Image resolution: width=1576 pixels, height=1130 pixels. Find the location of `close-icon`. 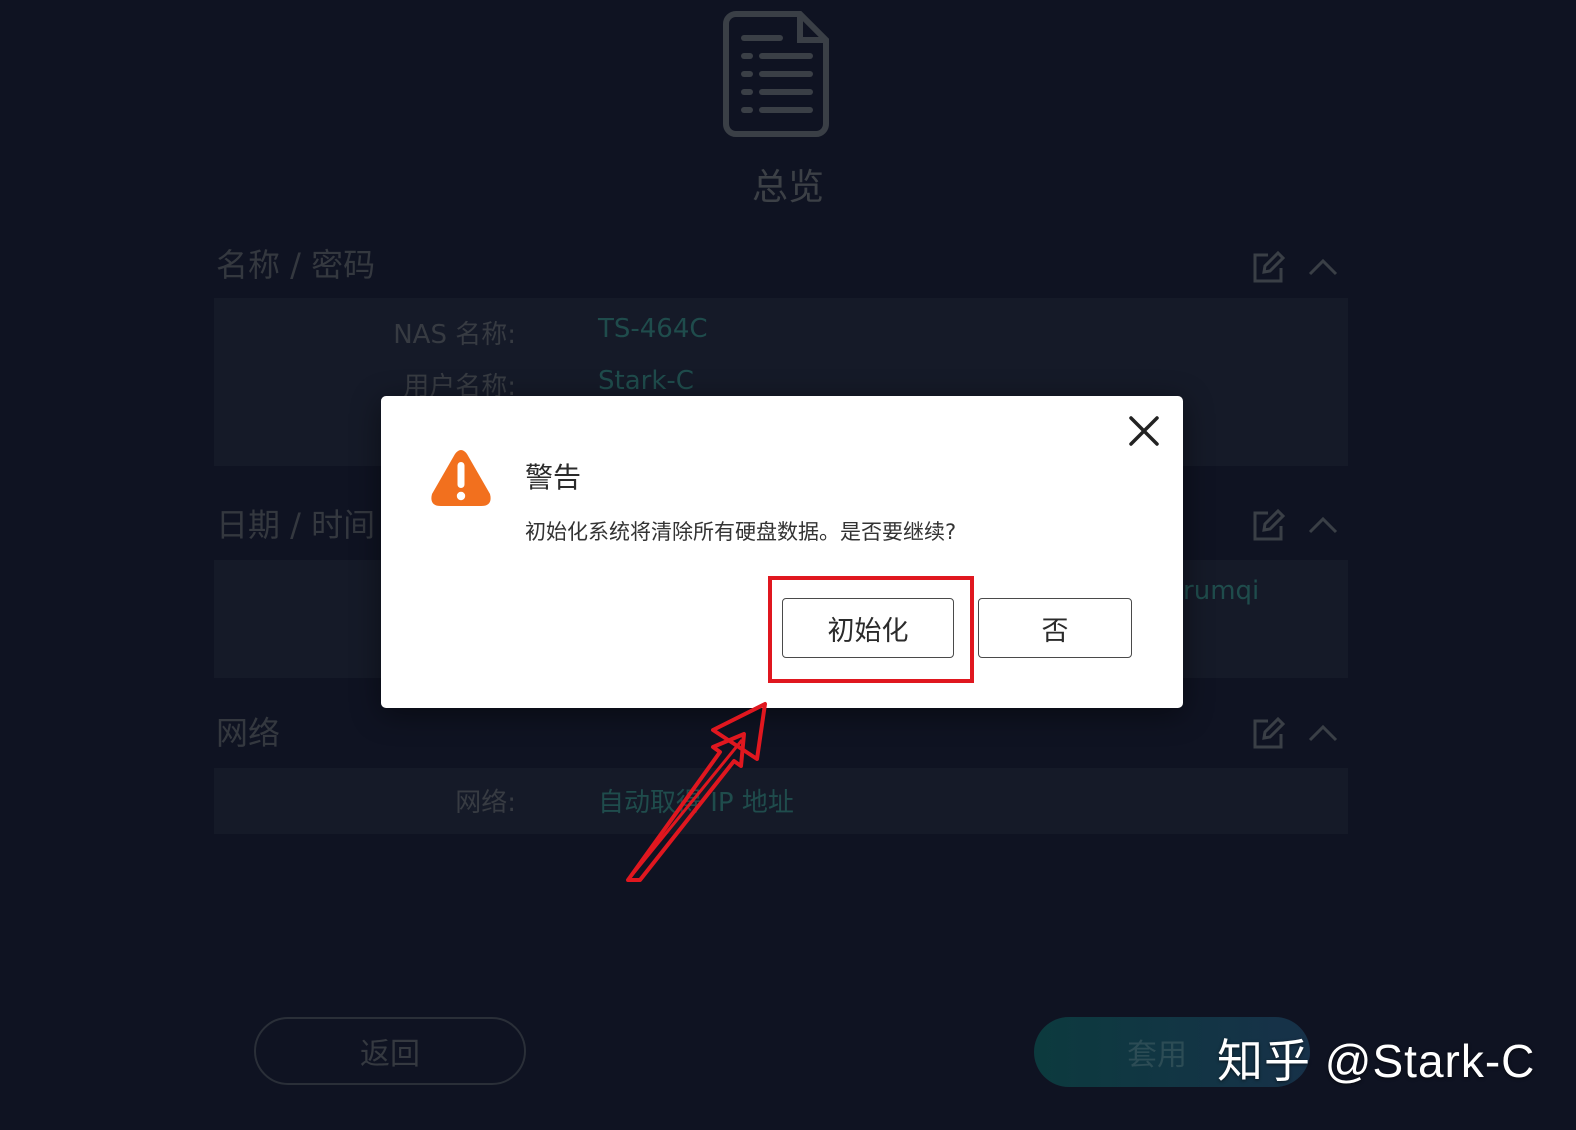

close-icon is located at coordinates (1144, 431).